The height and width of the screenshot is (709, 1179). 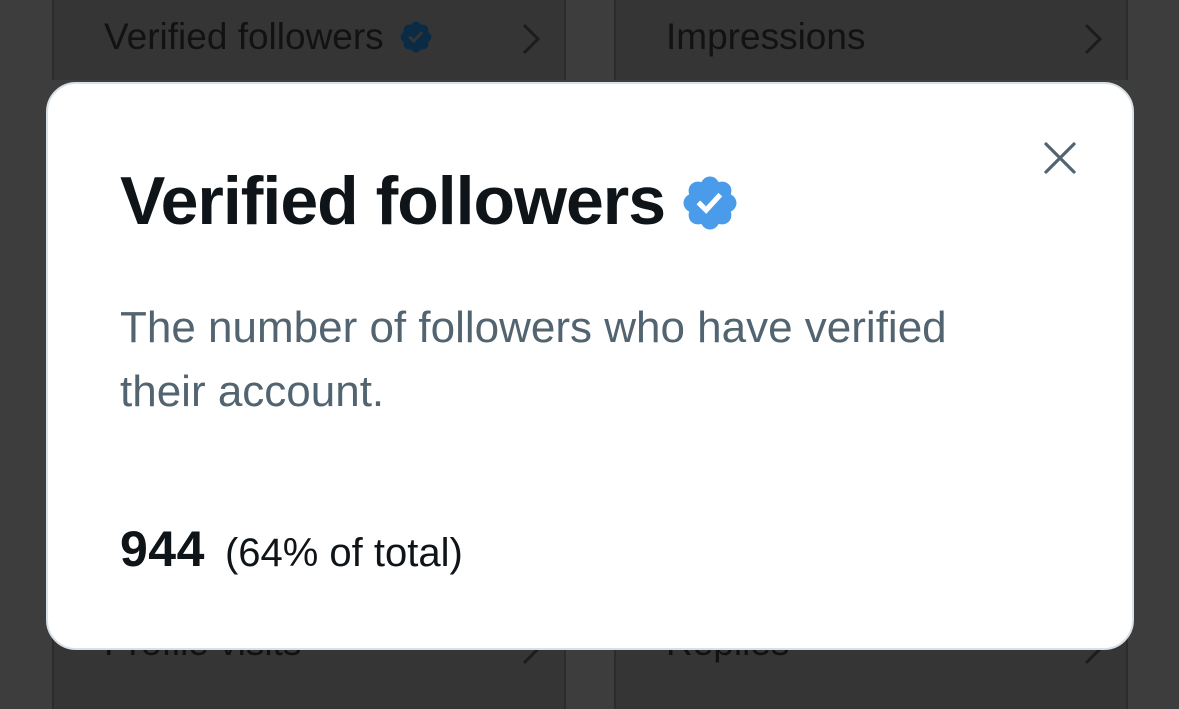 I want to click on tile-verified-followers-label: Verified followers, so click(x=269, y=37).